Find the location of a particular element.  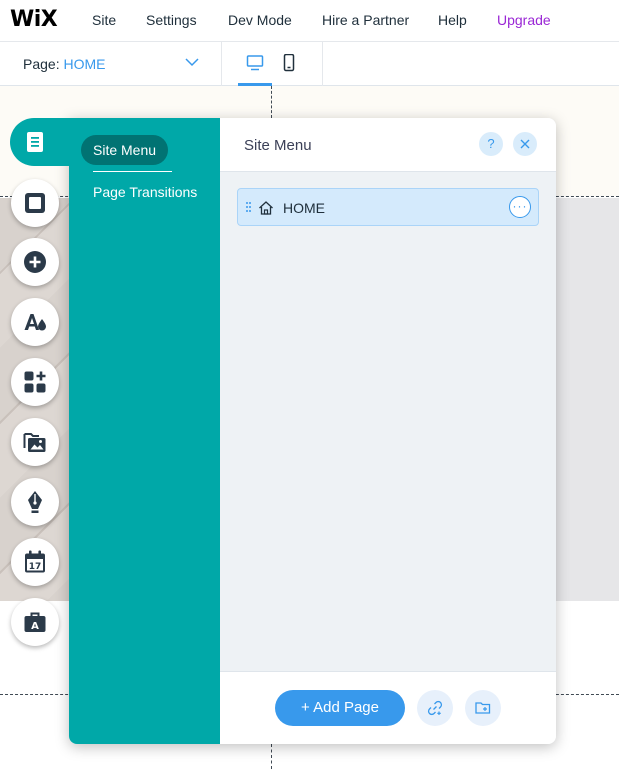

add-apps-icon is located at coordinates (35, 382).